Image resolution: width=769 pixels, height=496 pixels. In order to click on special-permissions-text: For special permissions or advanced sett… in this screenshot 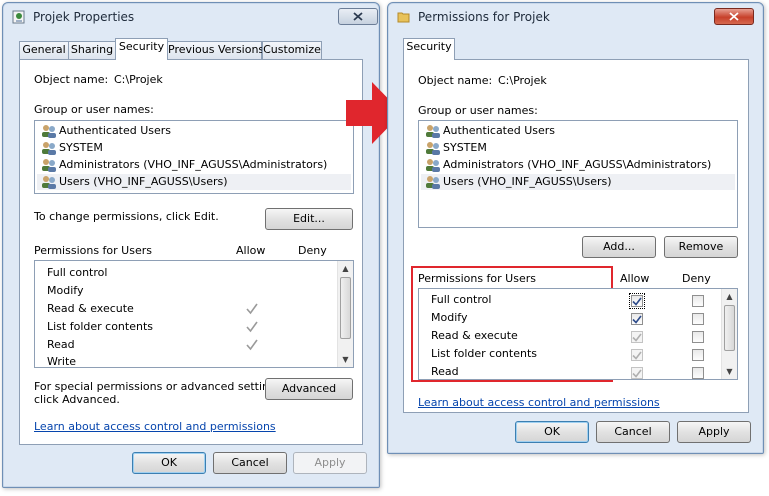, I will do `click(160, 386)`.